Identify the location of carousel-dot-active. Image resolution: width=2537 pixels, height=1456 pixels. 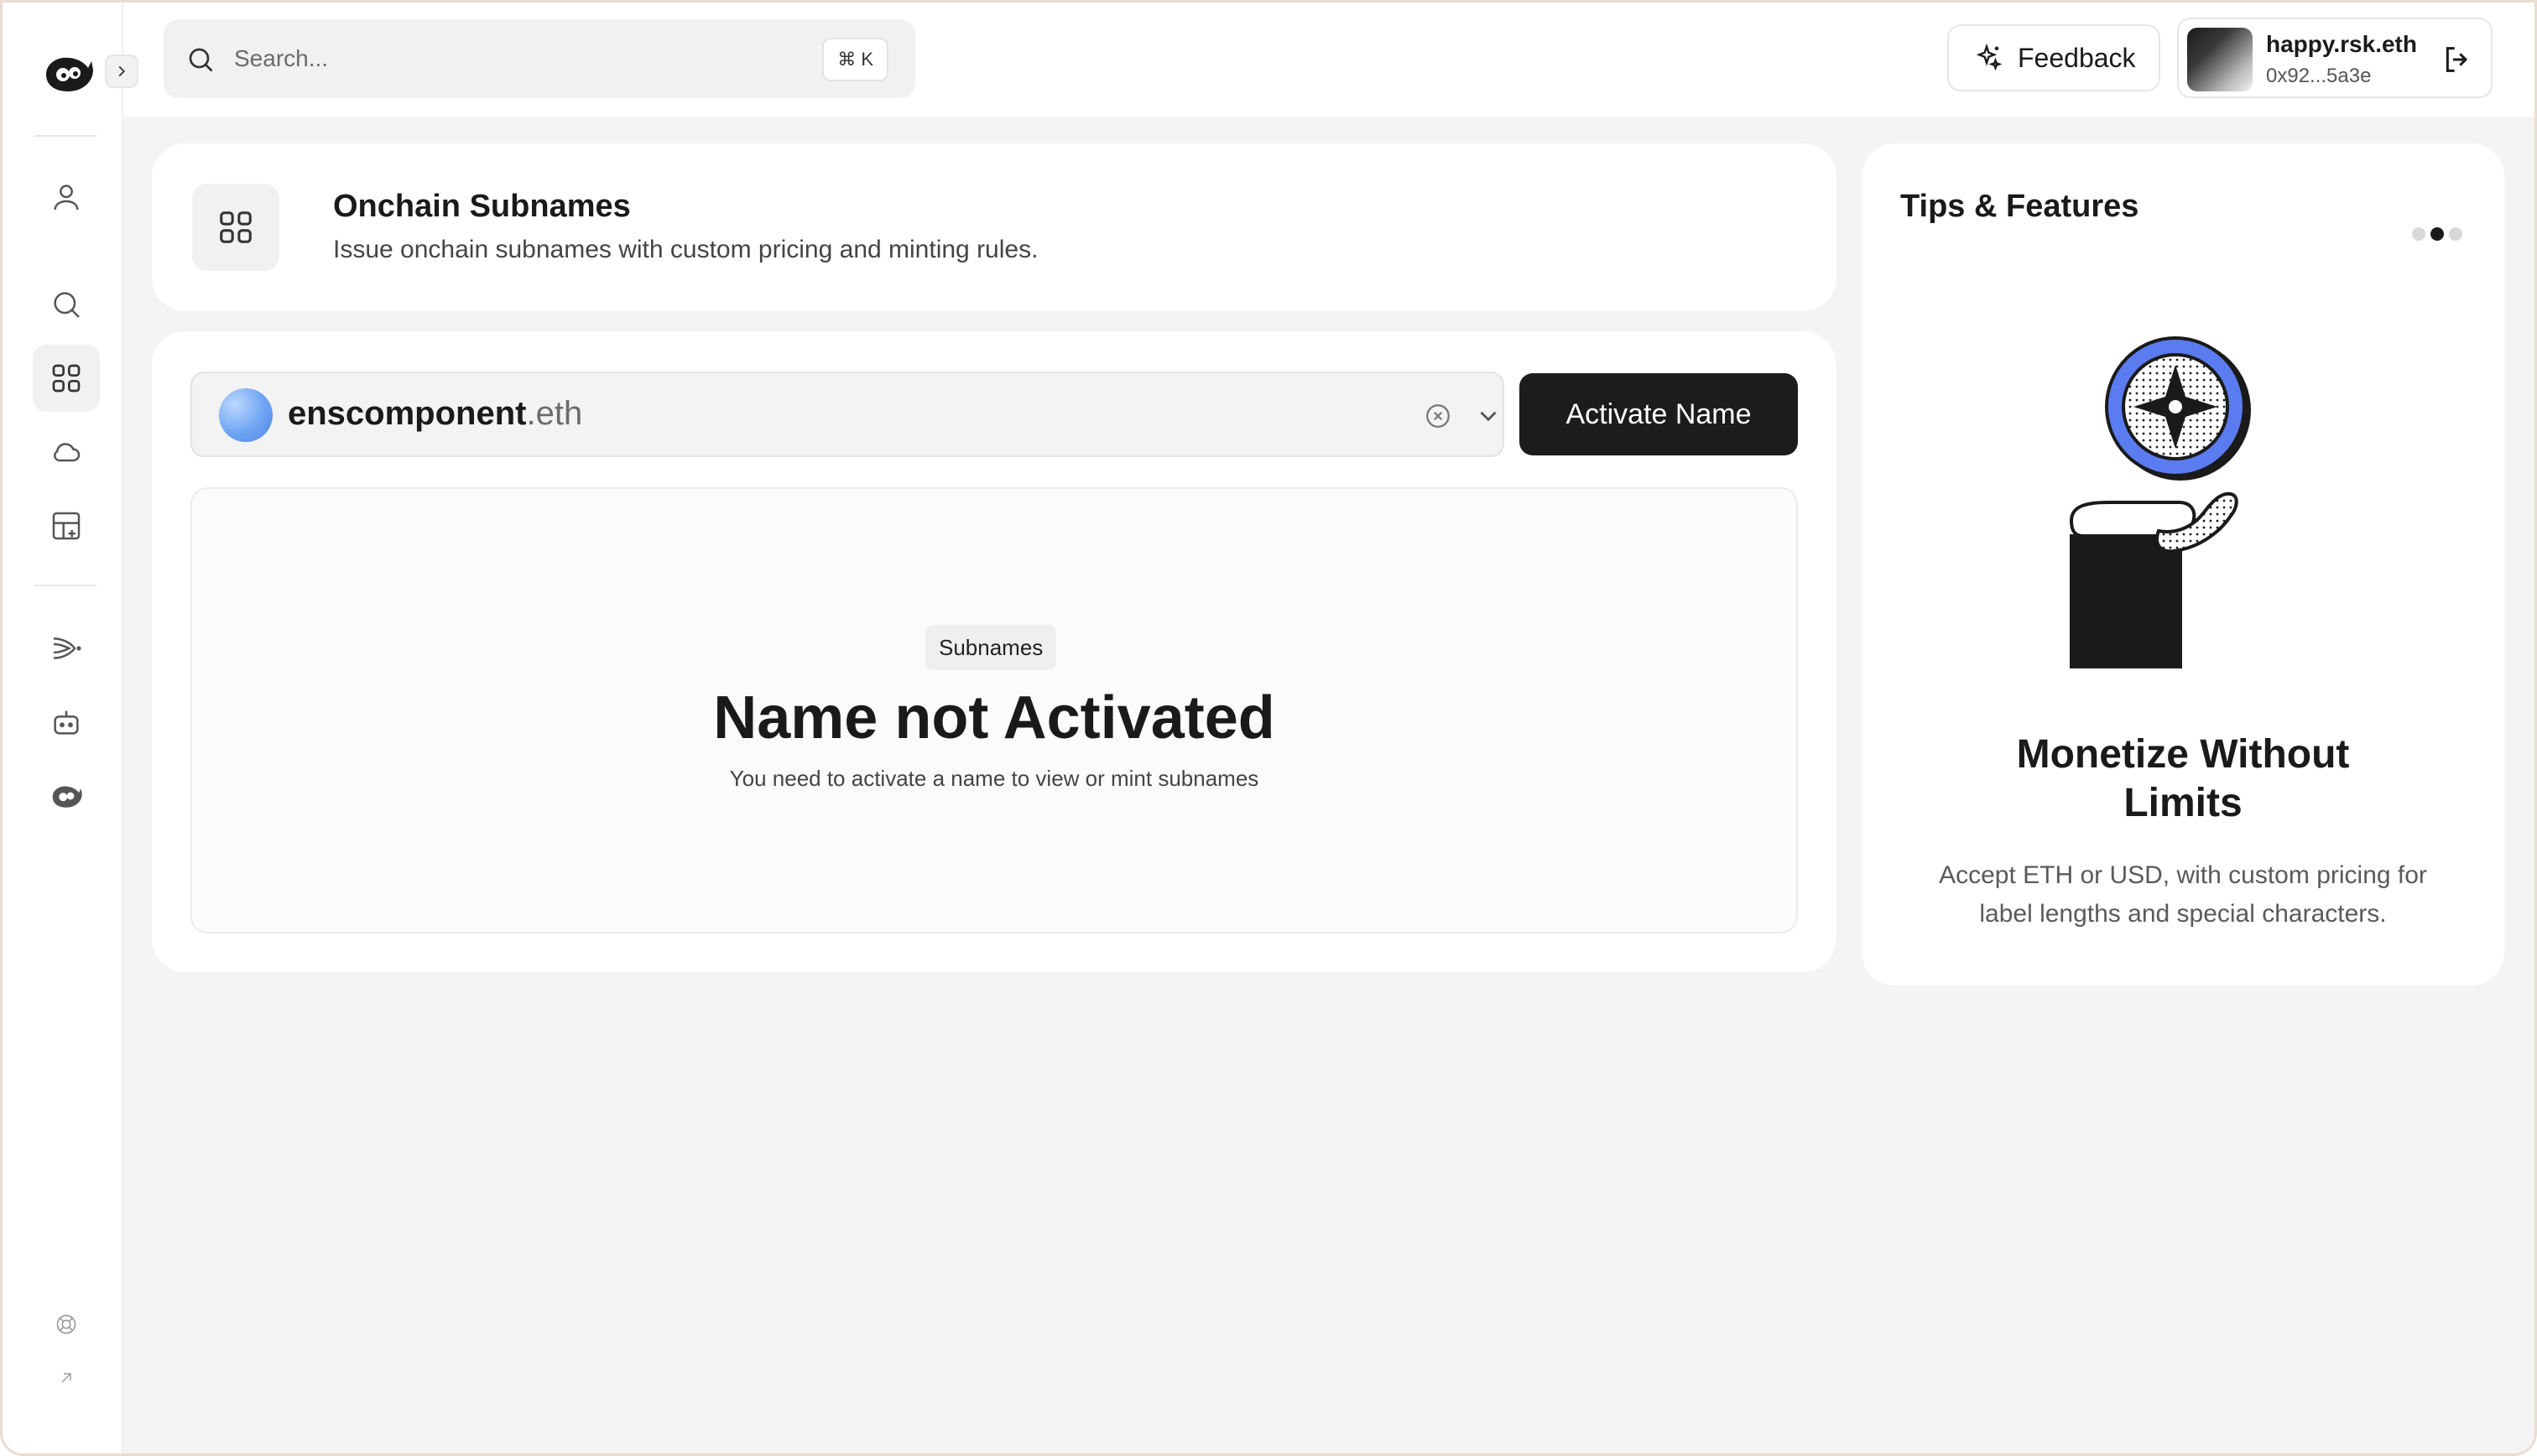
(2437, 234).